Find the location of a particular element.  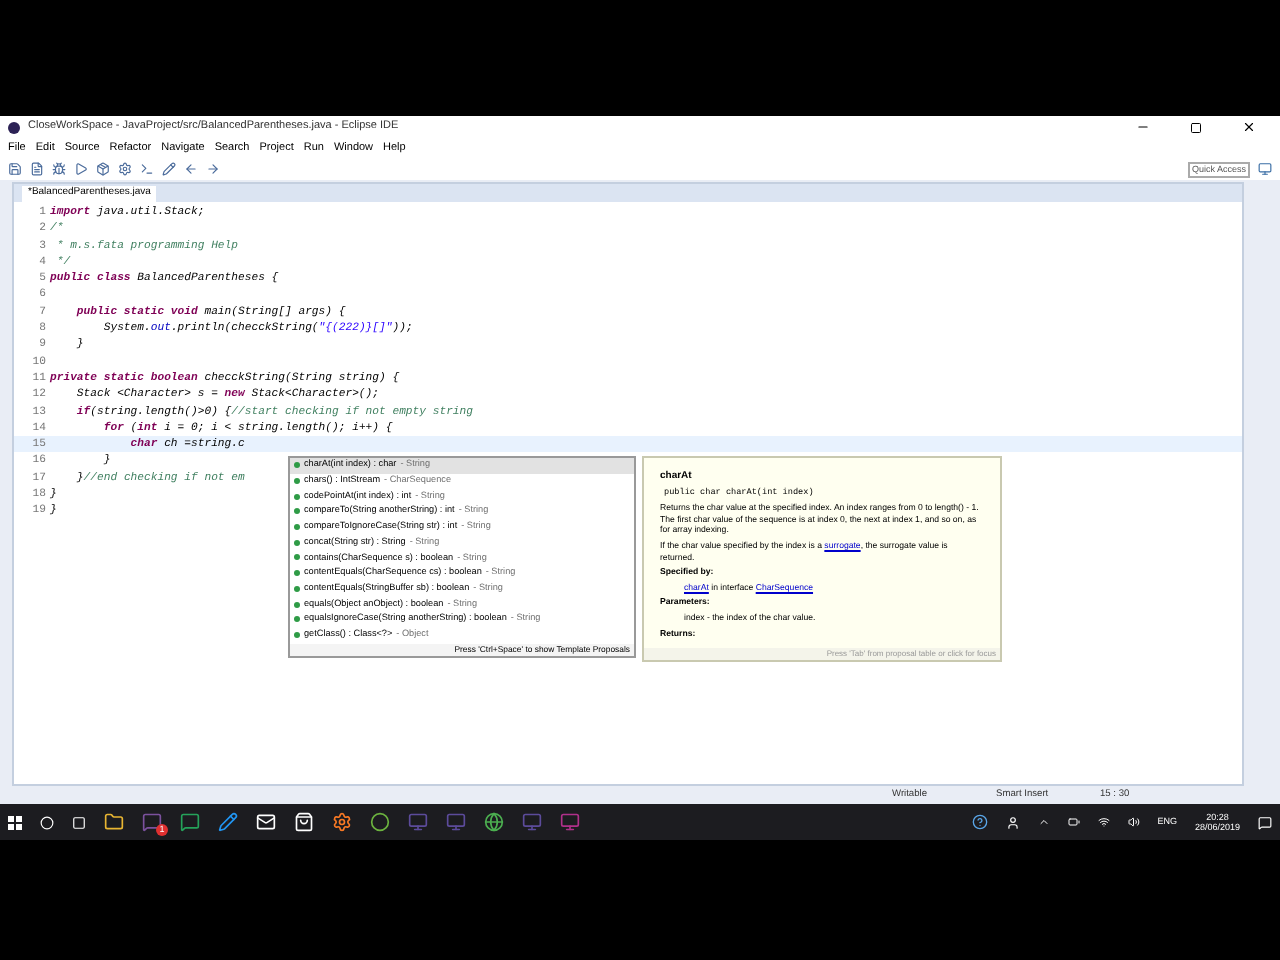

search-icon is located at coordinates (47, 822).